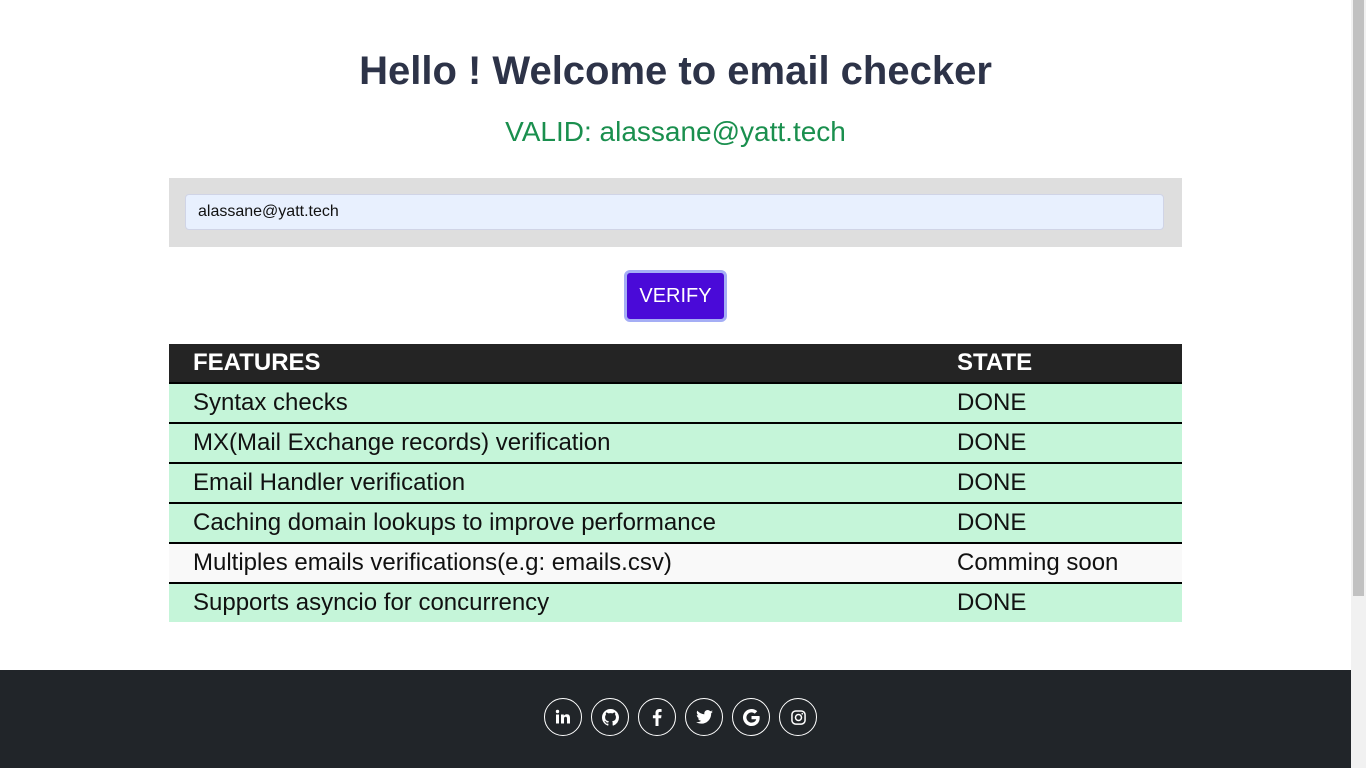 Image resolution: width=1366 pixels, height=768 pixels. What do you see at coordinates (551, 403) in the screenshot?
I see `feature-cell: Syntax checks` at bounding box center [551, 403].